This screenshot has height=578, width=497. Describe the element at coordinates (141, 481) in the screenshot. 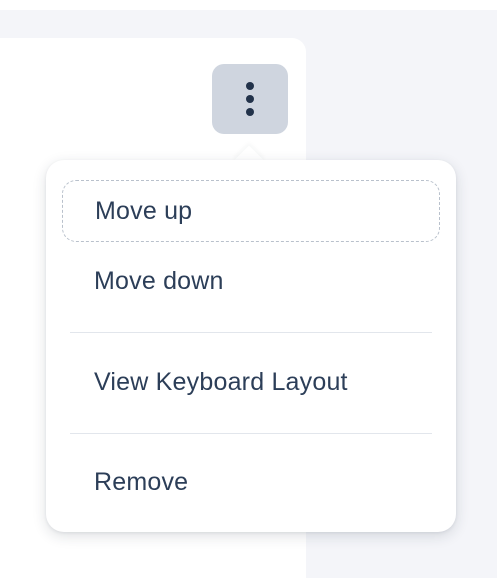

I see `menu-item-label: Remove` at that location.